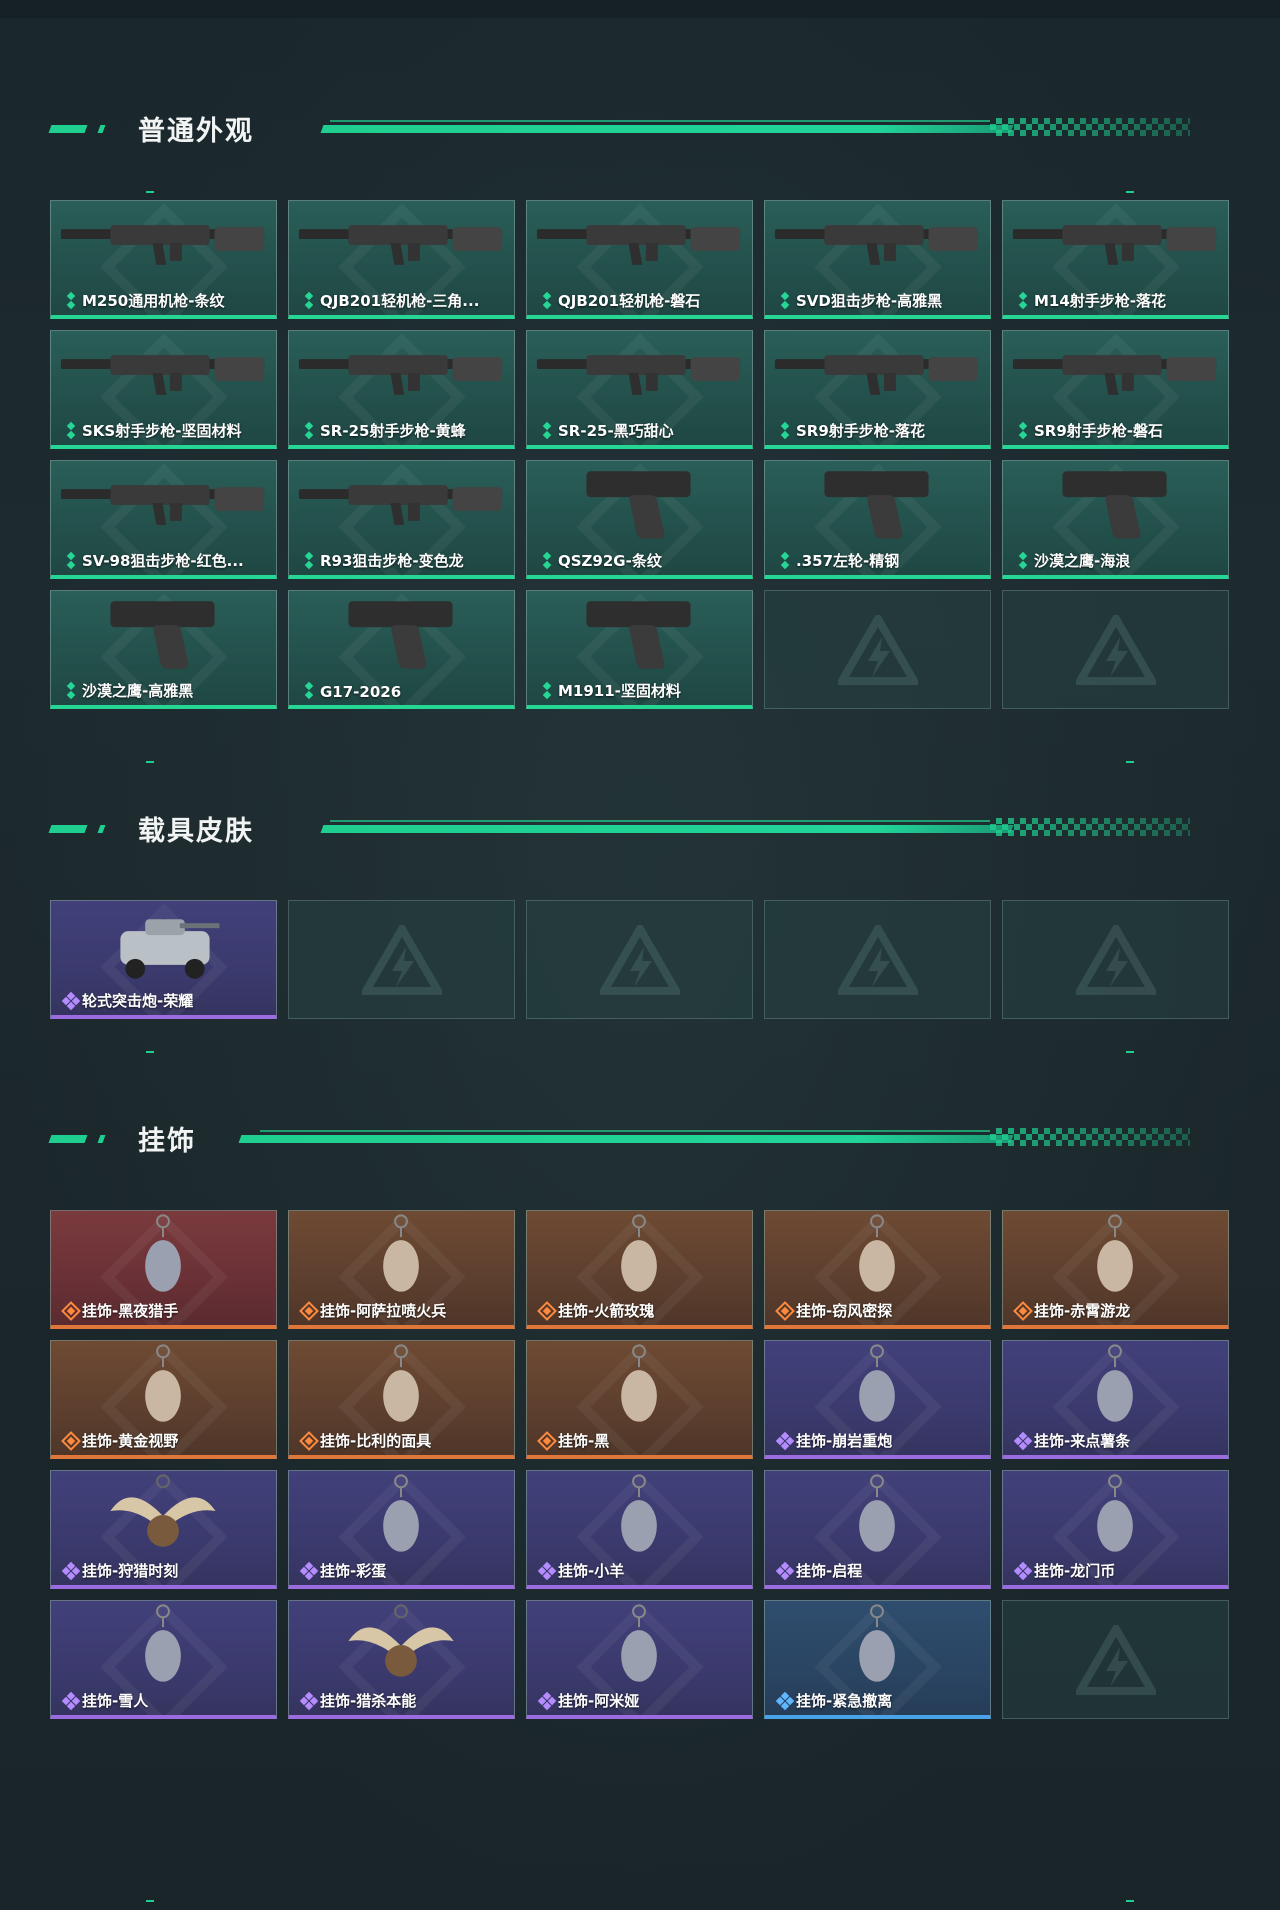 This screenshot has width=1280, height=1910. What do you see at coordinates (626, 1139) in the screenshot?
I see `header-line` at bounding box center [626, 1139].